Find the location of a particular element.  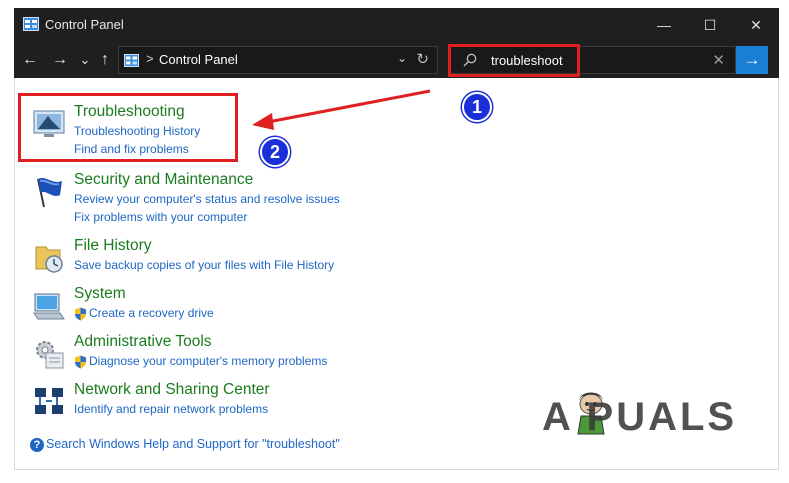

forward-button: → is located at coordinates (60, 60).